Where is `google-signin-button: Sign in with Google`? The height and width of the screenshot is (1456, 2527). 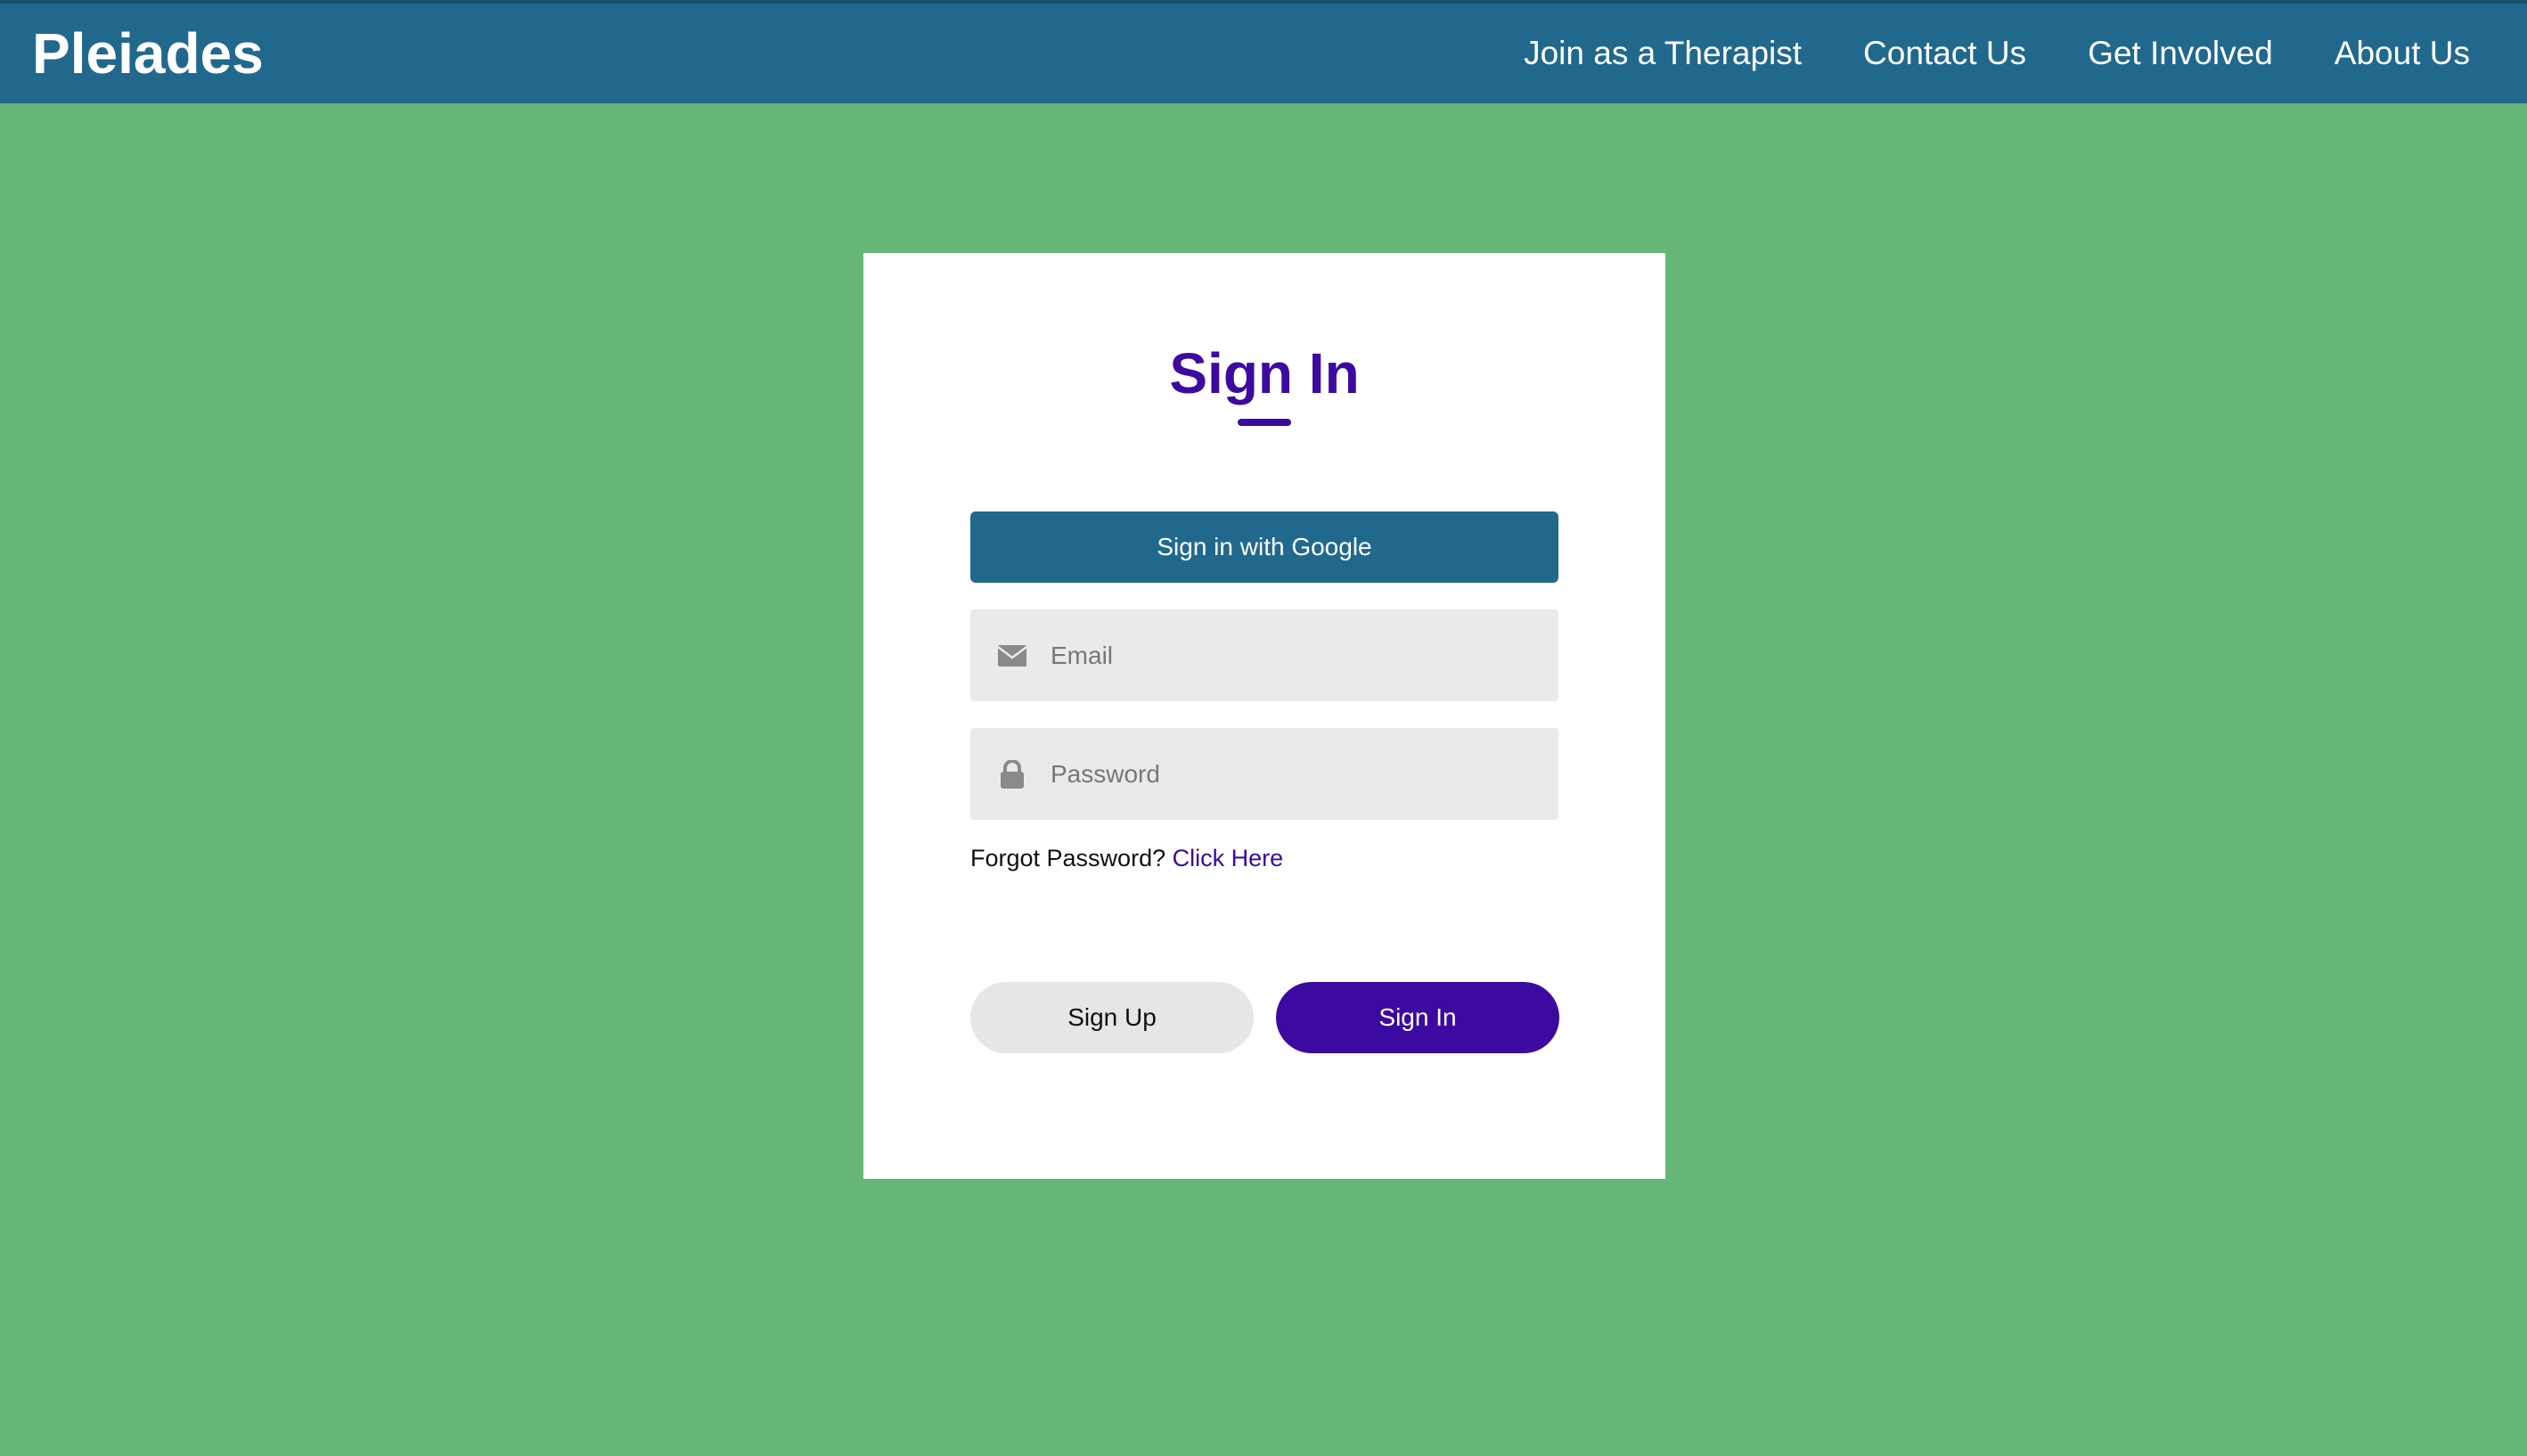 google-signin-button: Sign in with Google is located at coordinates (1264, 547).